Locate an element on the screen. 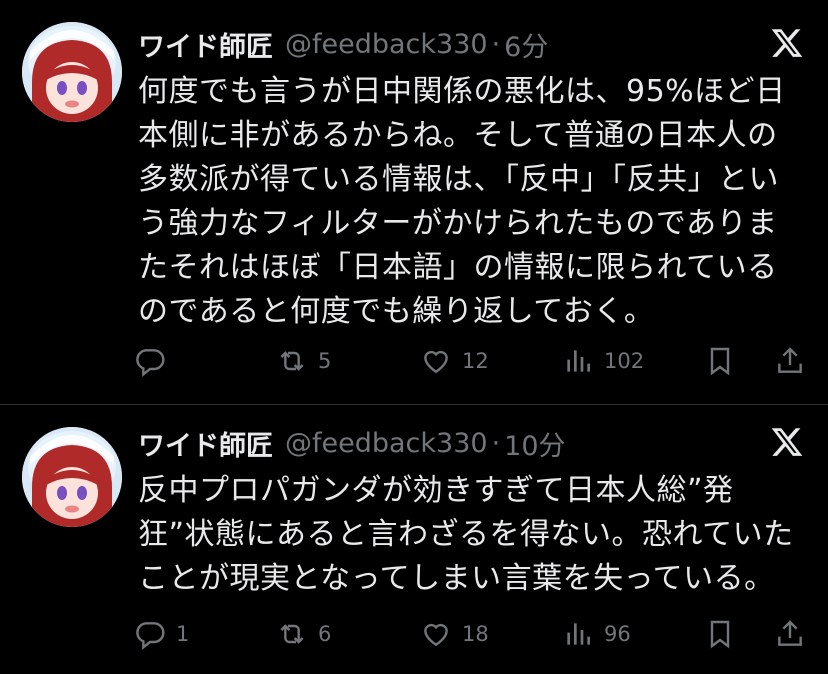 The image size is (828, 674). tweet-header: ワイド師匠 @feedback330 · 6分 is located at coordinates (343, 44).